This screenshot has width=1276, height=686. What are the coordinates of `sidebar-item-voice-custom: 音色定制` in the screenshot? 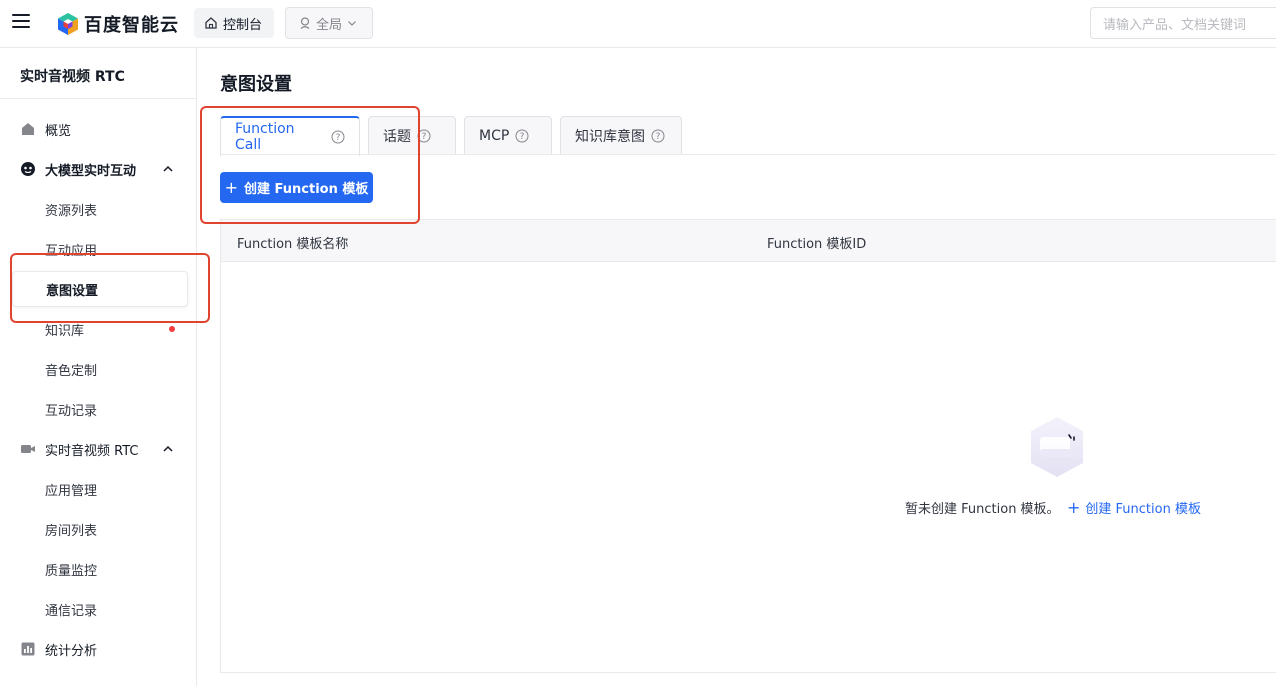 It's located at (98, 369).